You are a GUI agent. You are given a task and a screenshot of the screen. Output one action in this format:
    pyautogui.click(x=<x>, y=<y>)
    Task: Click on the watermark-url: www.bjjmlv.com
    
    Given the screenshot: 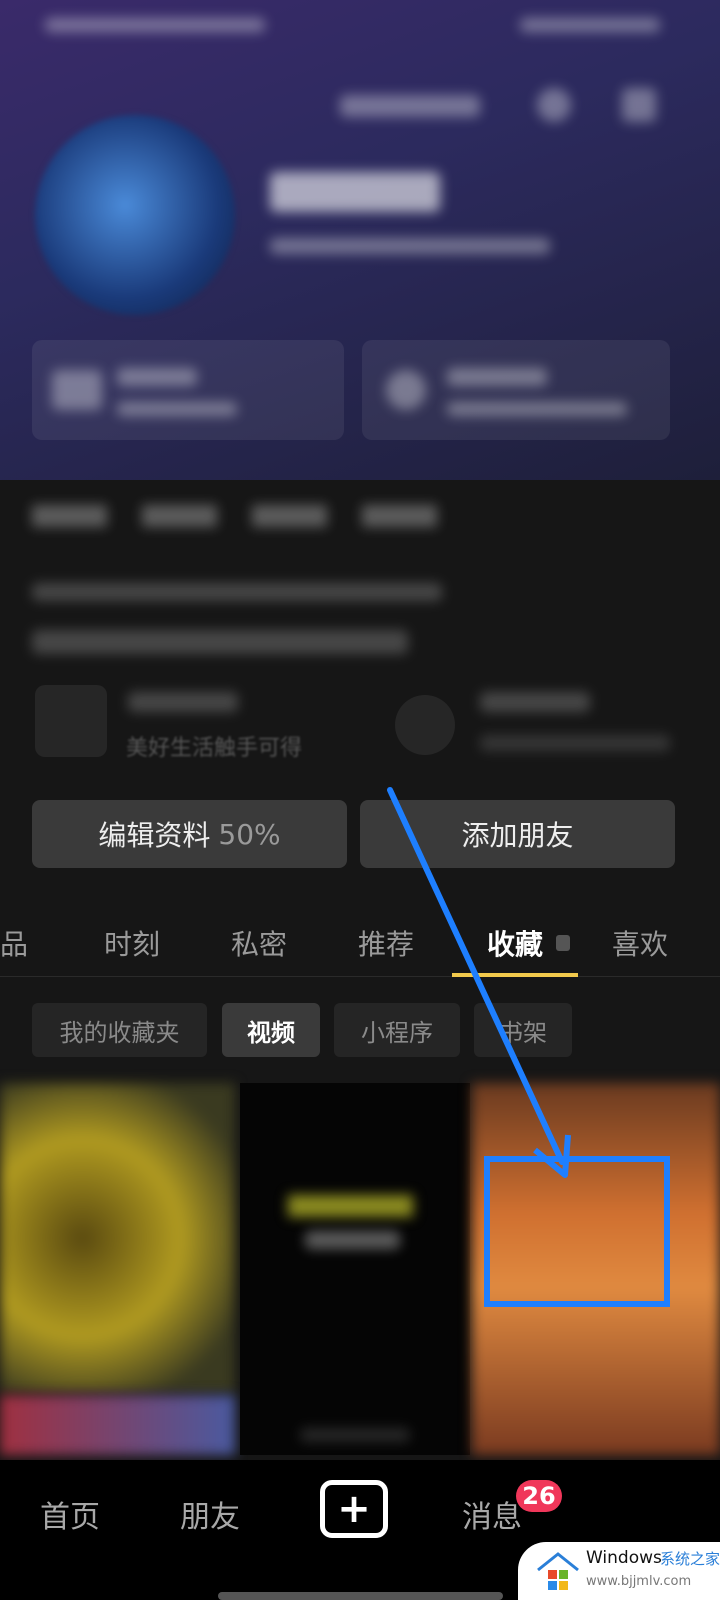 What is the action you would take?
    pyautogui.click(x=639, y=1581)
    